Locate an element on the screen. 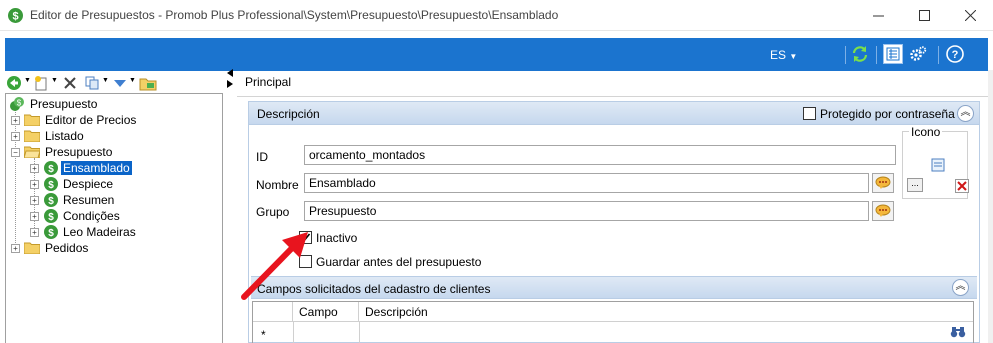  id-label: ID is located at coordinates (262, 157).